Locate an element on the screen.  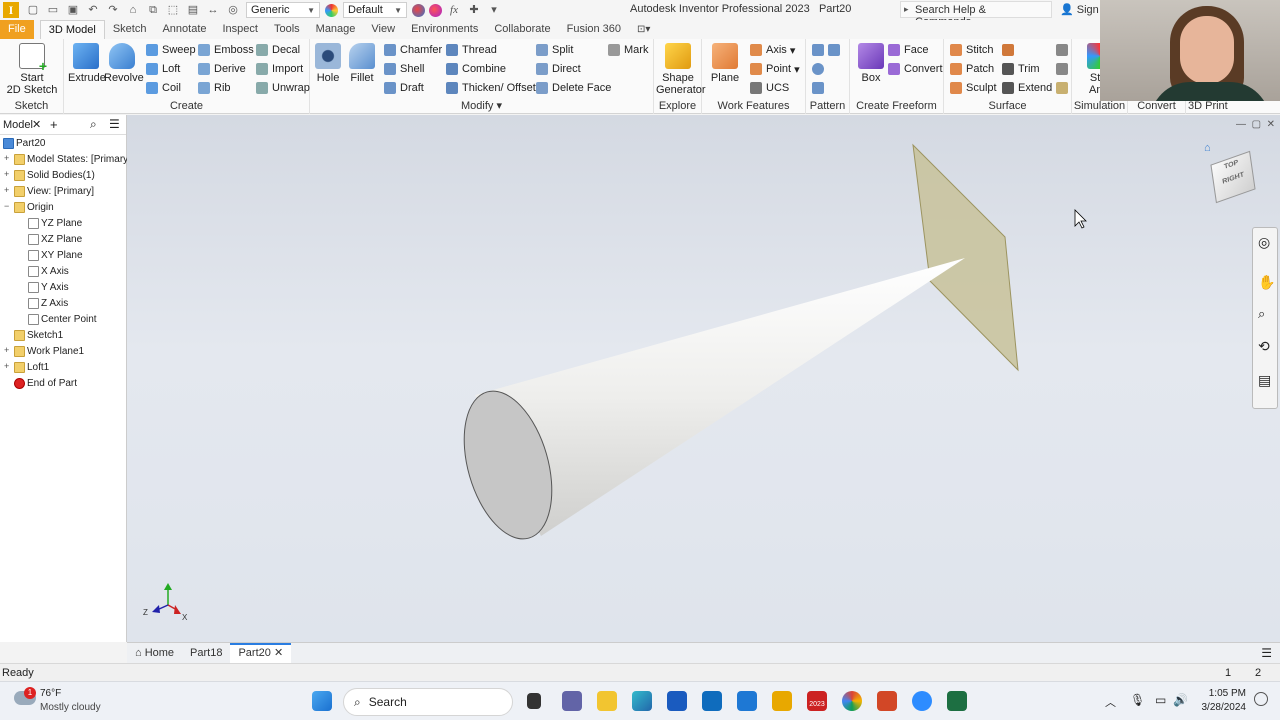
save-icon: ▣ is located at coordinates (73, 10).